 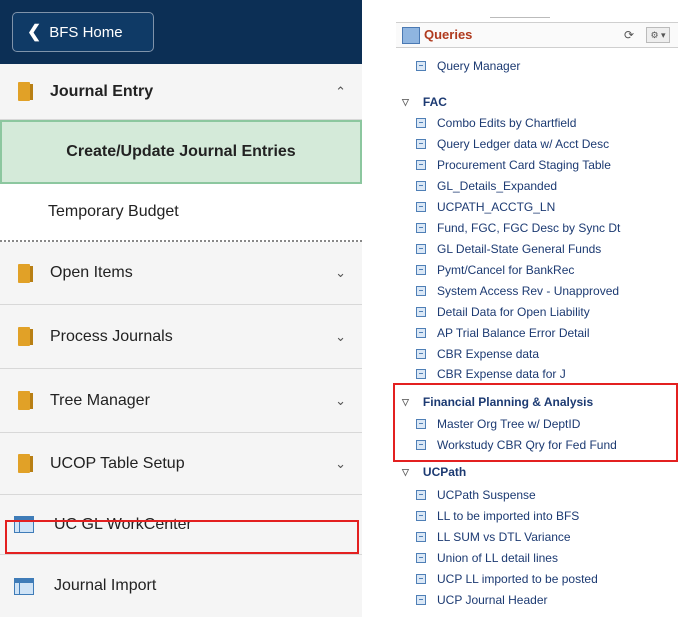 I want to click on query-label: UCP Journal Header, so click(x=492, y=600).